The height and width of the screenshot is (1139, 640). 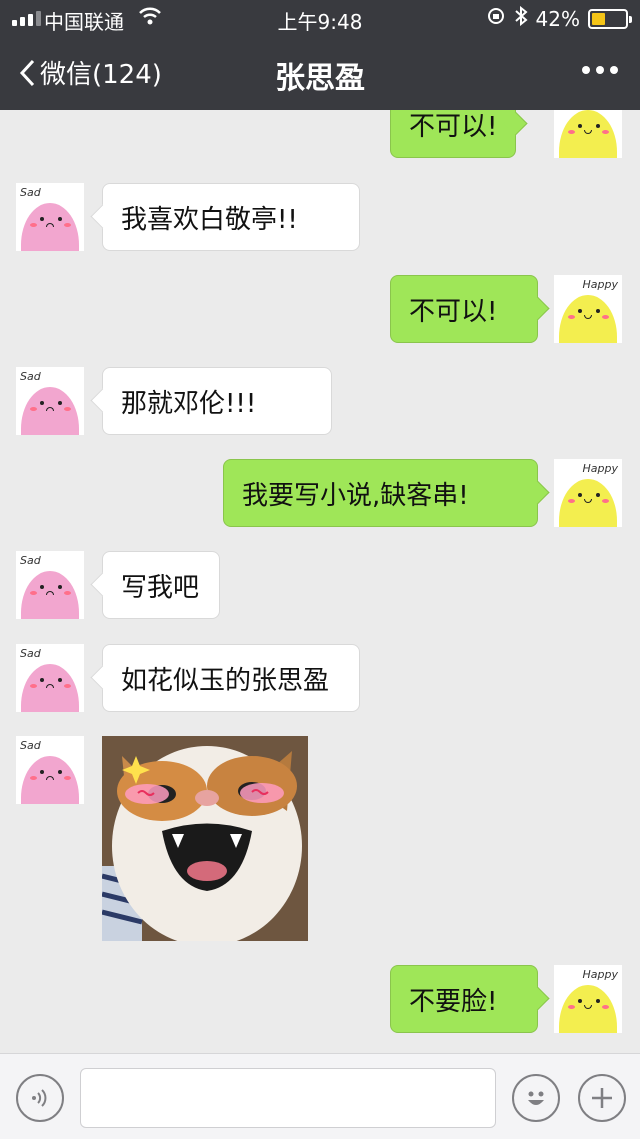 What do you see at coordinates (496, 18) in the screenshot?
I see `lock-rotation-icon` at bounding box center [496, 18].